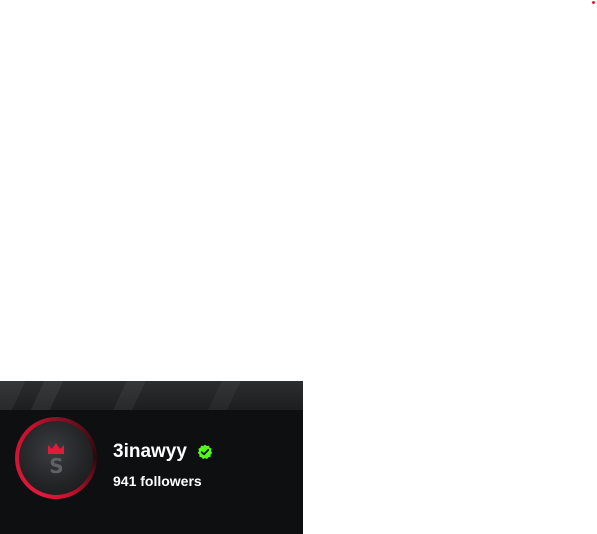 Image resolution: width=597 pixels, height=534 pixels. What do you see at coordinates (157, 481) in the screenshot?
I see `followers-count: 941 followers` at bounding box center [157, 481].